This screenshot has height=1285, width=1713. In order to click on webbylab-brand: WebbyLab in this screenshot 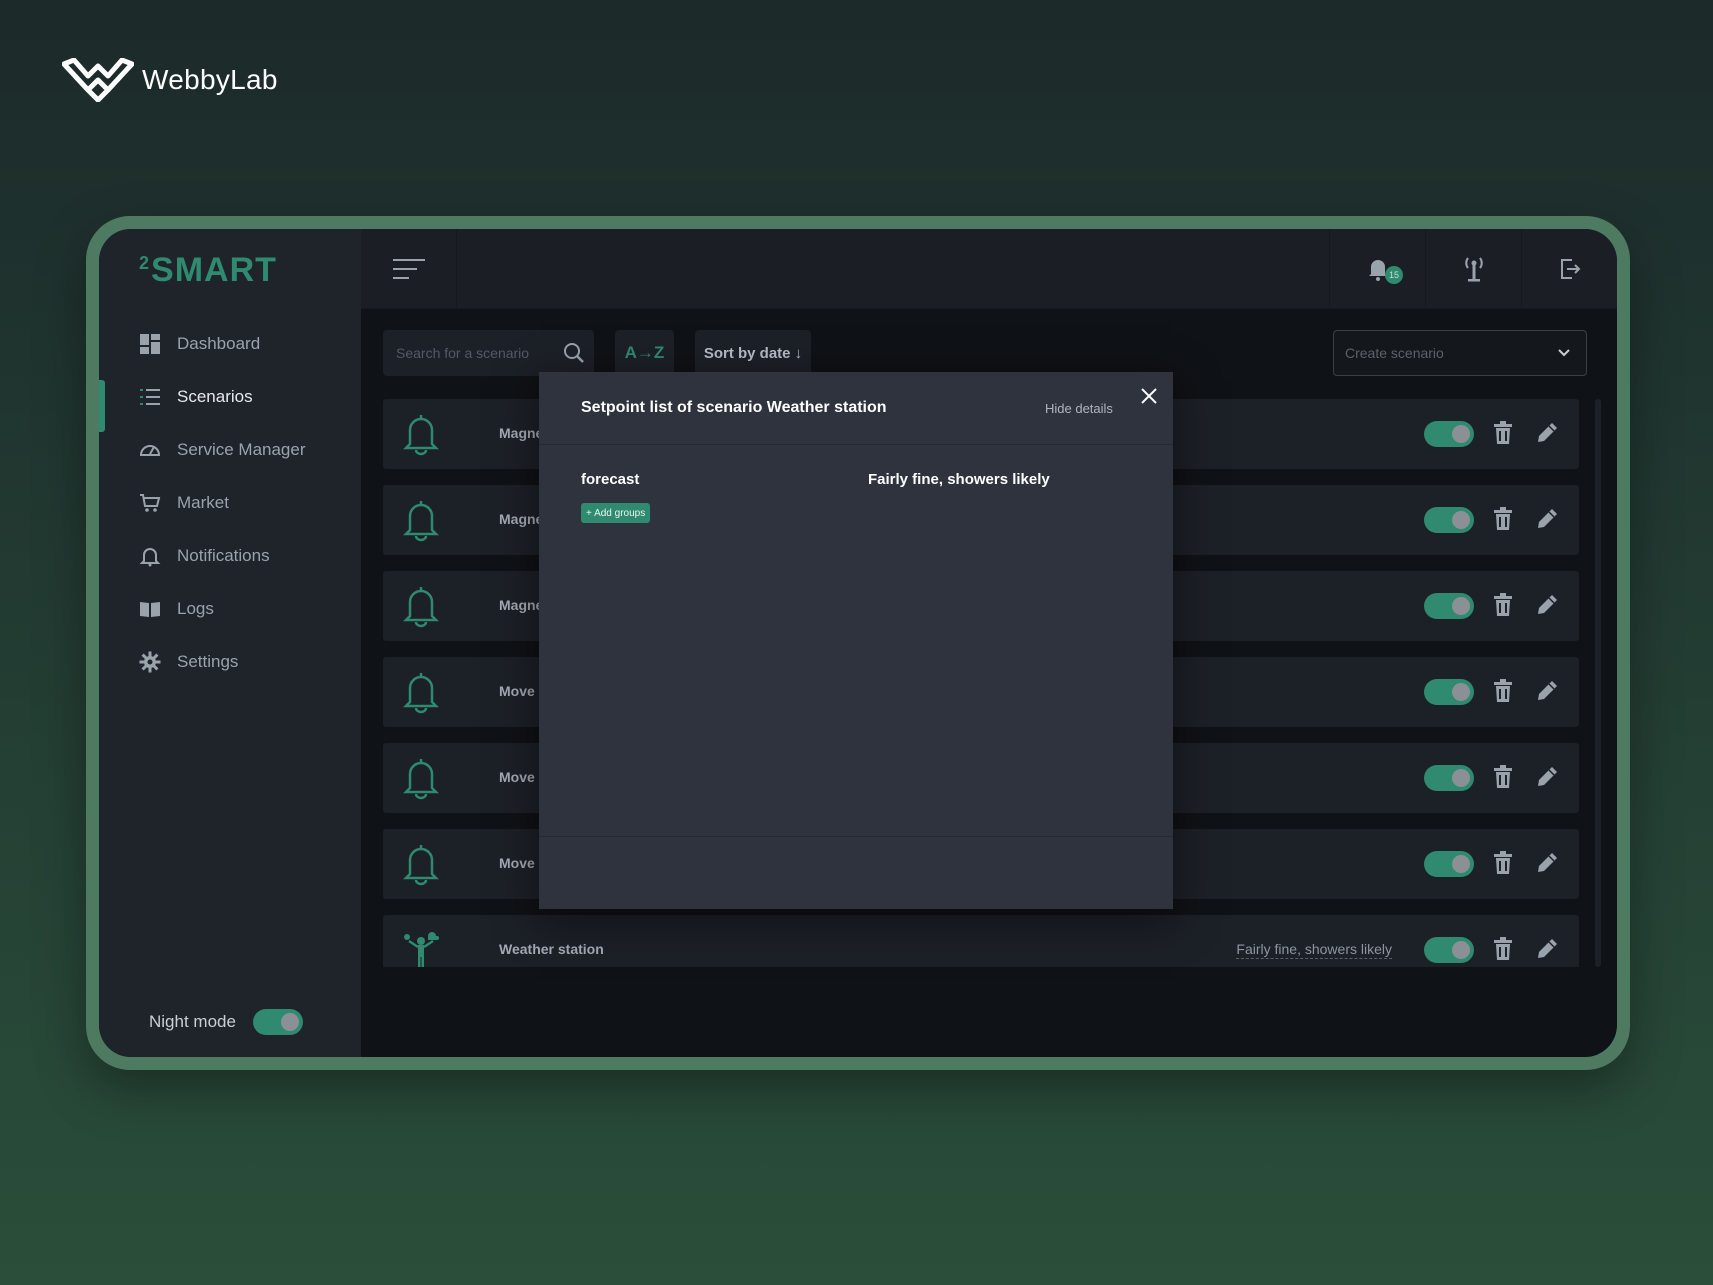, I will do `click(170, 80)`.